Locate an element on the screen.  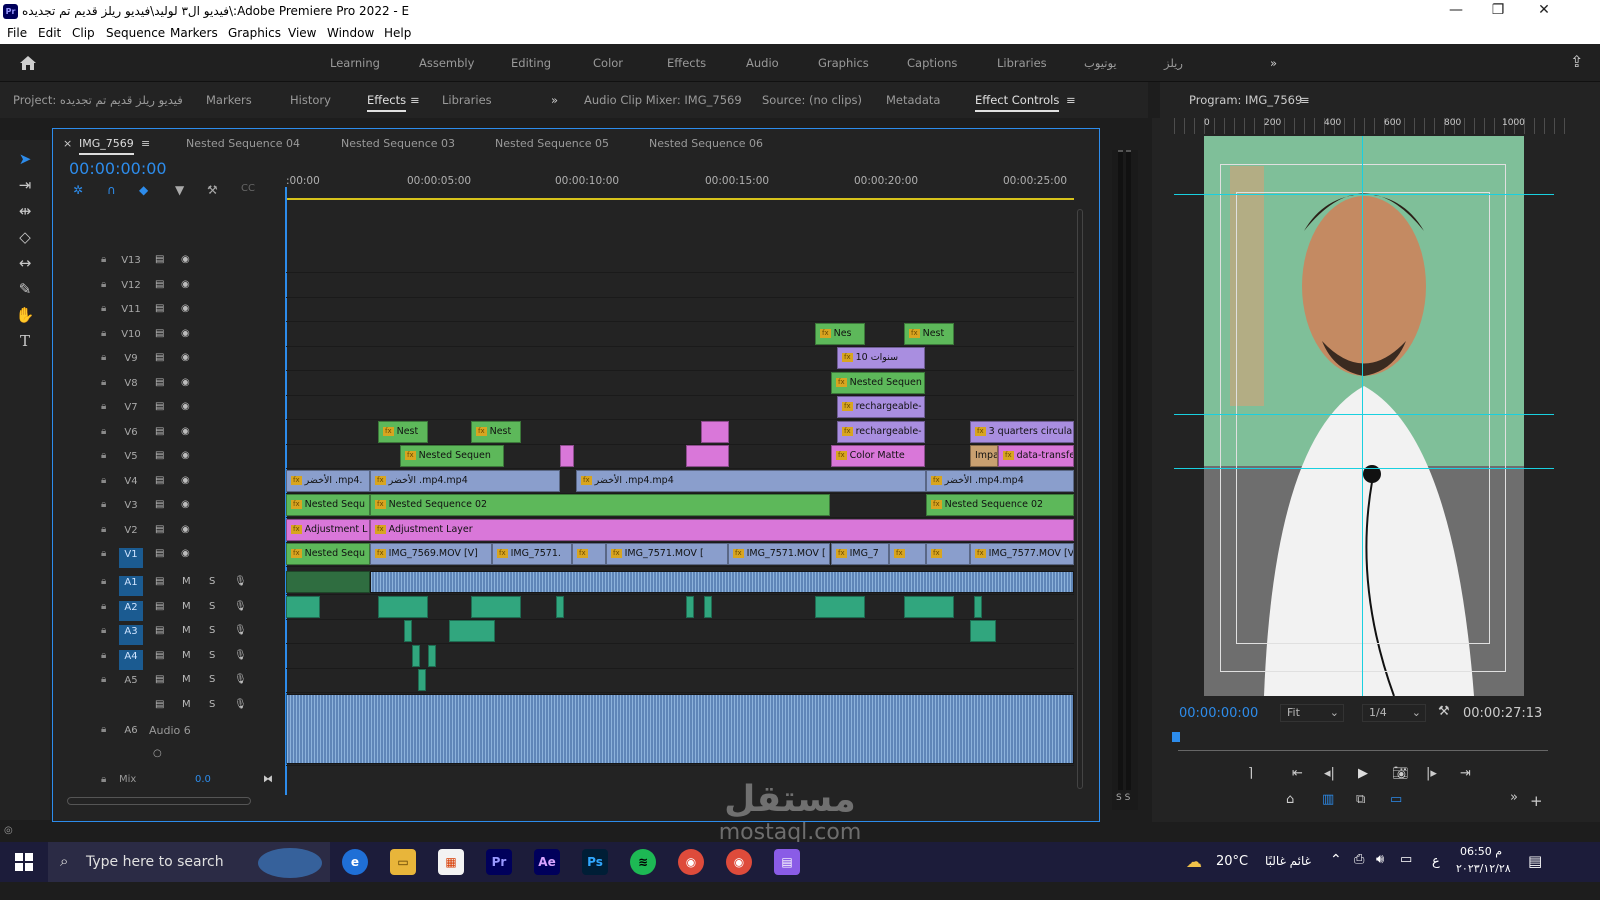
type-tool-icon: T is located at coordinates (25, 341).